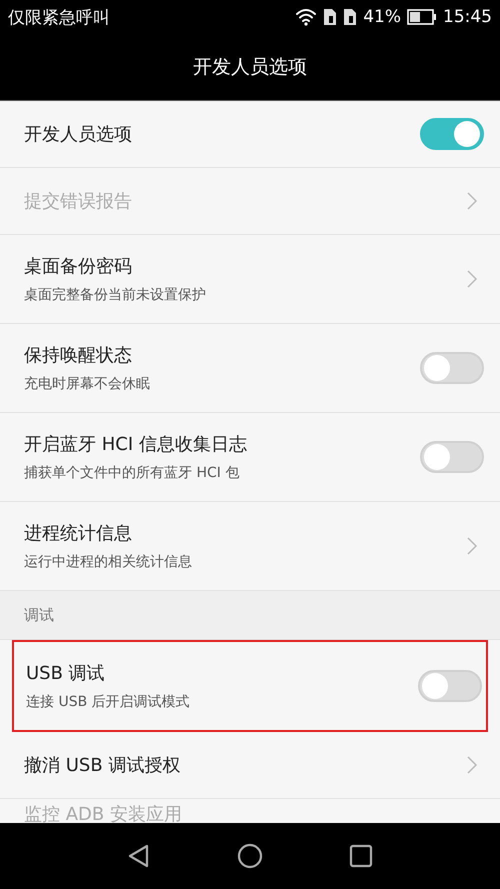  Describe the element at coordinates (78, 201) in the screenshot. I see `setting-title: 提交错误报告` at that location.